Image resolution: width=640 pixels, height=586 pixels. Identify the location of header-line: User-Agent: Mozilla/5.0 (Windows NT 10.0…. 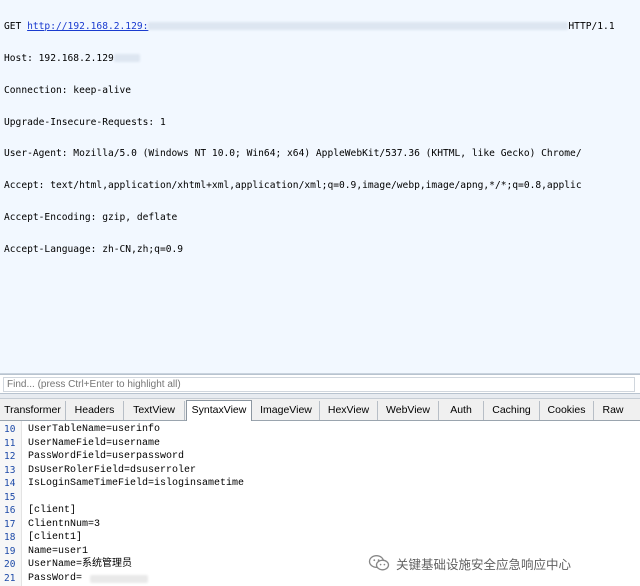
(293, 154).